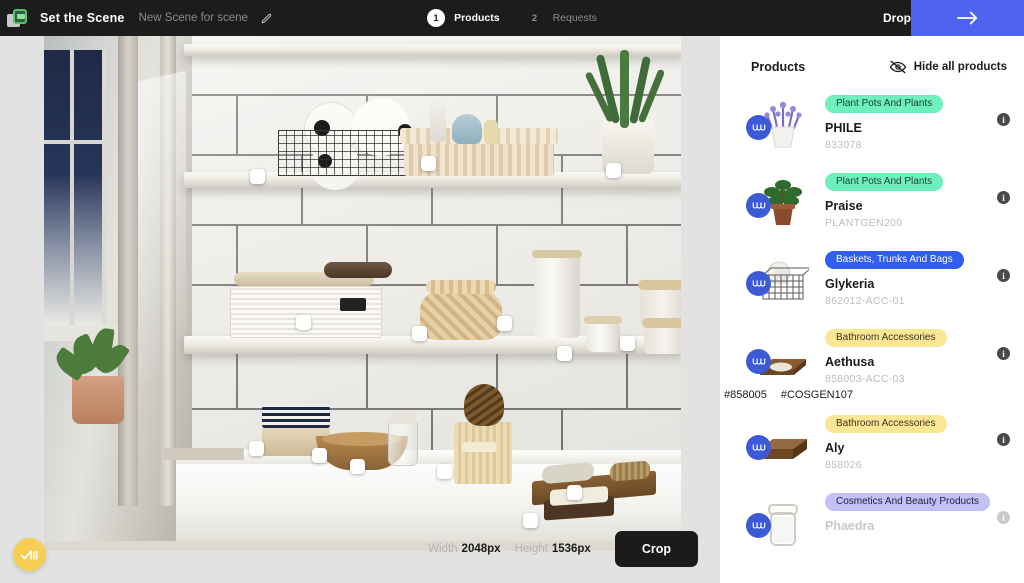 This screenshot has width=1024, height=583. What do you see at coordinates (907, 501) in the screenshot?
I see `product-category-tag: Cosmetics And Beauty Products` at bounding box center [907, 501].